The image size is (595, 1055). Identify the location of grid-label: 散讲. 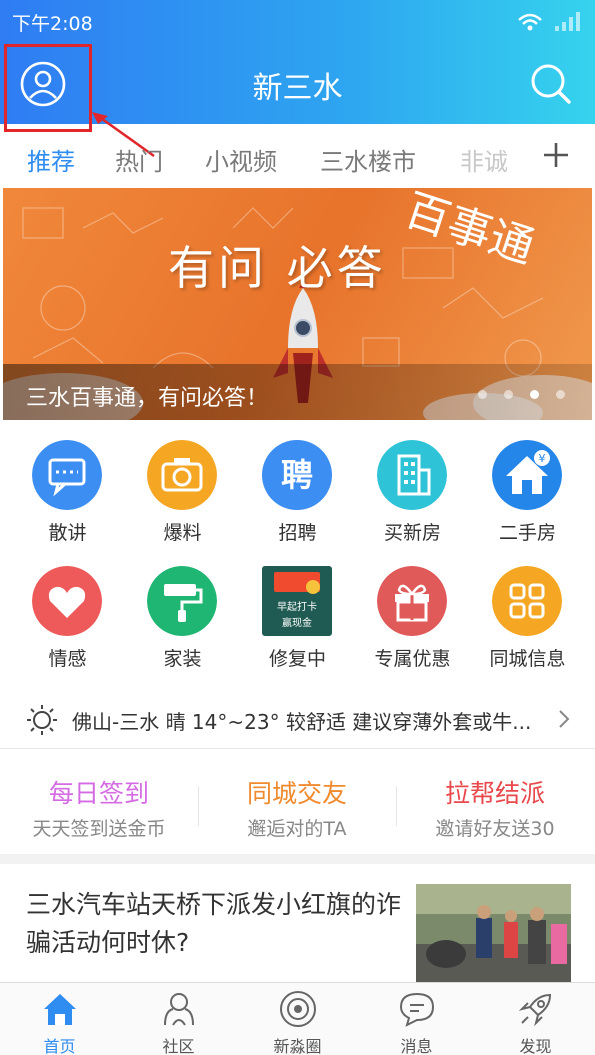
(67, 533).